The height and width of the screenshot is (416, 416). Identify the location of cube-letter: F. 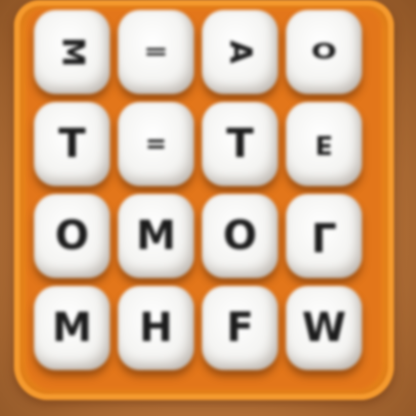
(240, 328).